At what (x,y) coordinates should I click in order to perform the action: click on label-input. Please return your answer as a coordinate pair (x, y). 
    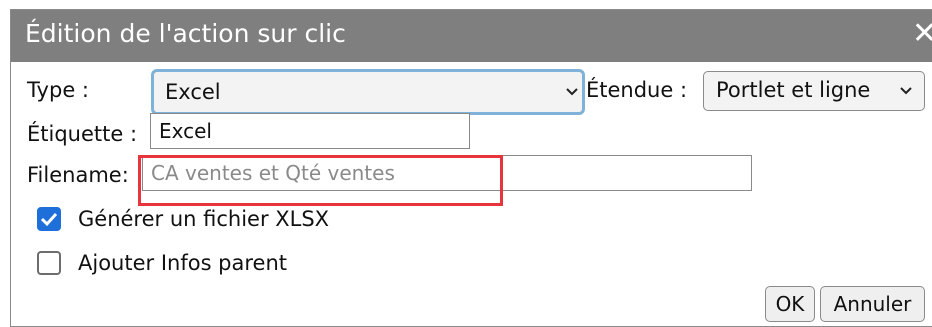
    Looking at the image, I should click on (310, 131).